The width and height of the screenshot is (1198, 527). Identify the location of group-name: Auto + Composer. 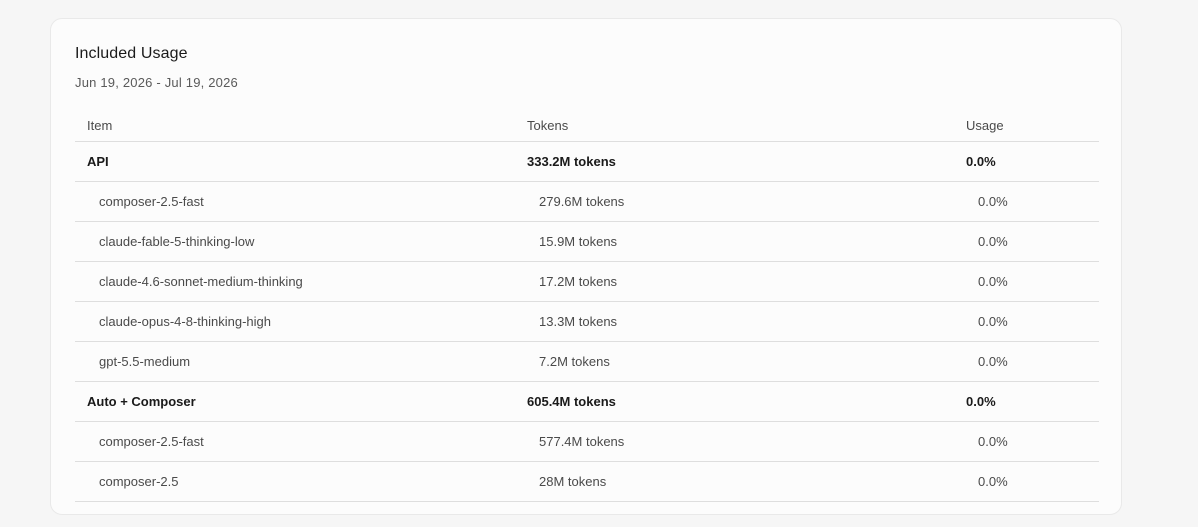
(301, 401).